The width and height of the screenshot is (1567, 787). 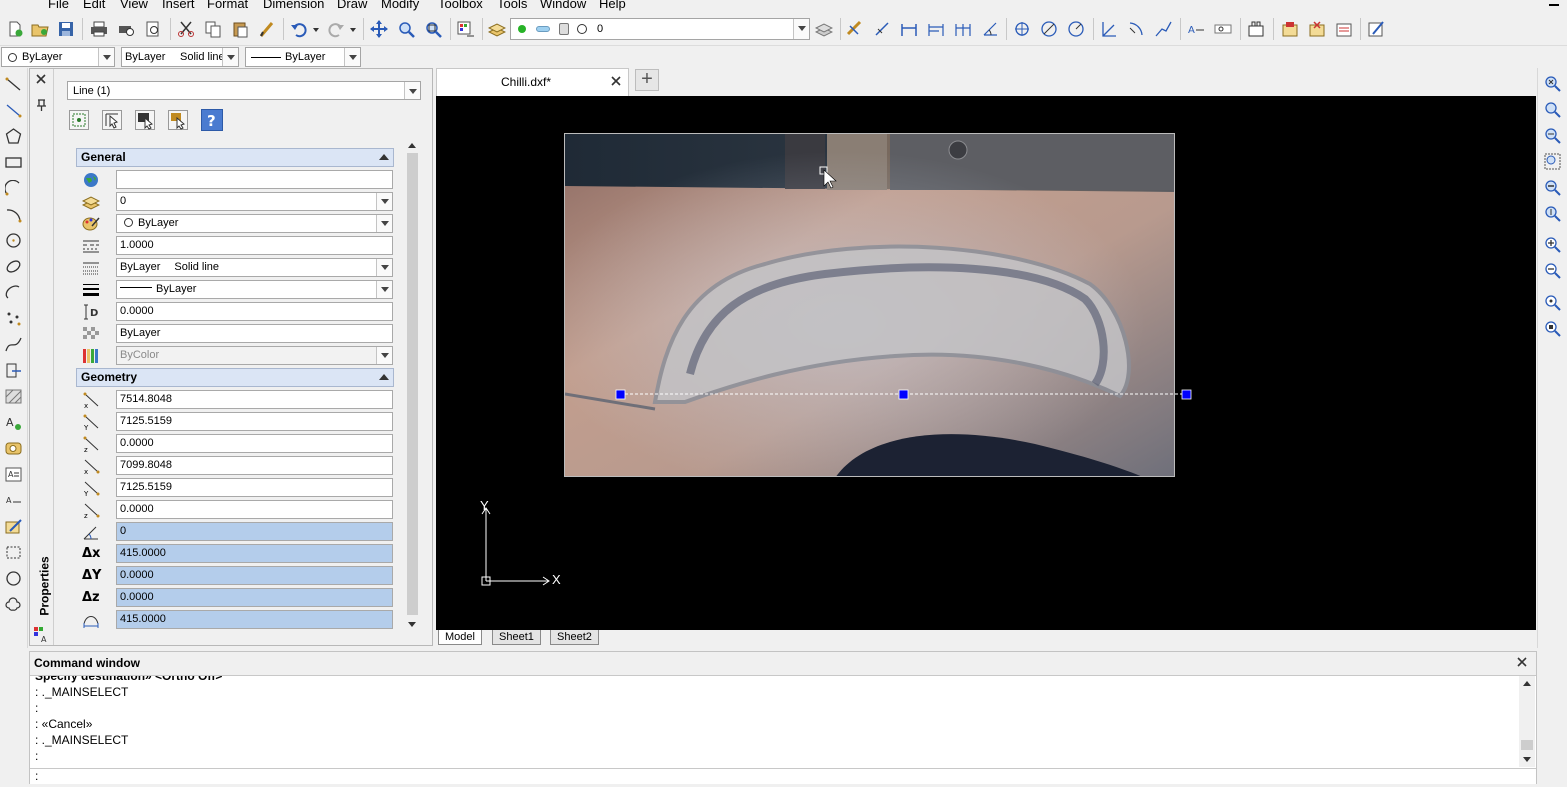 I want to click on selection-settings-icon, so click(x=178, y=120).